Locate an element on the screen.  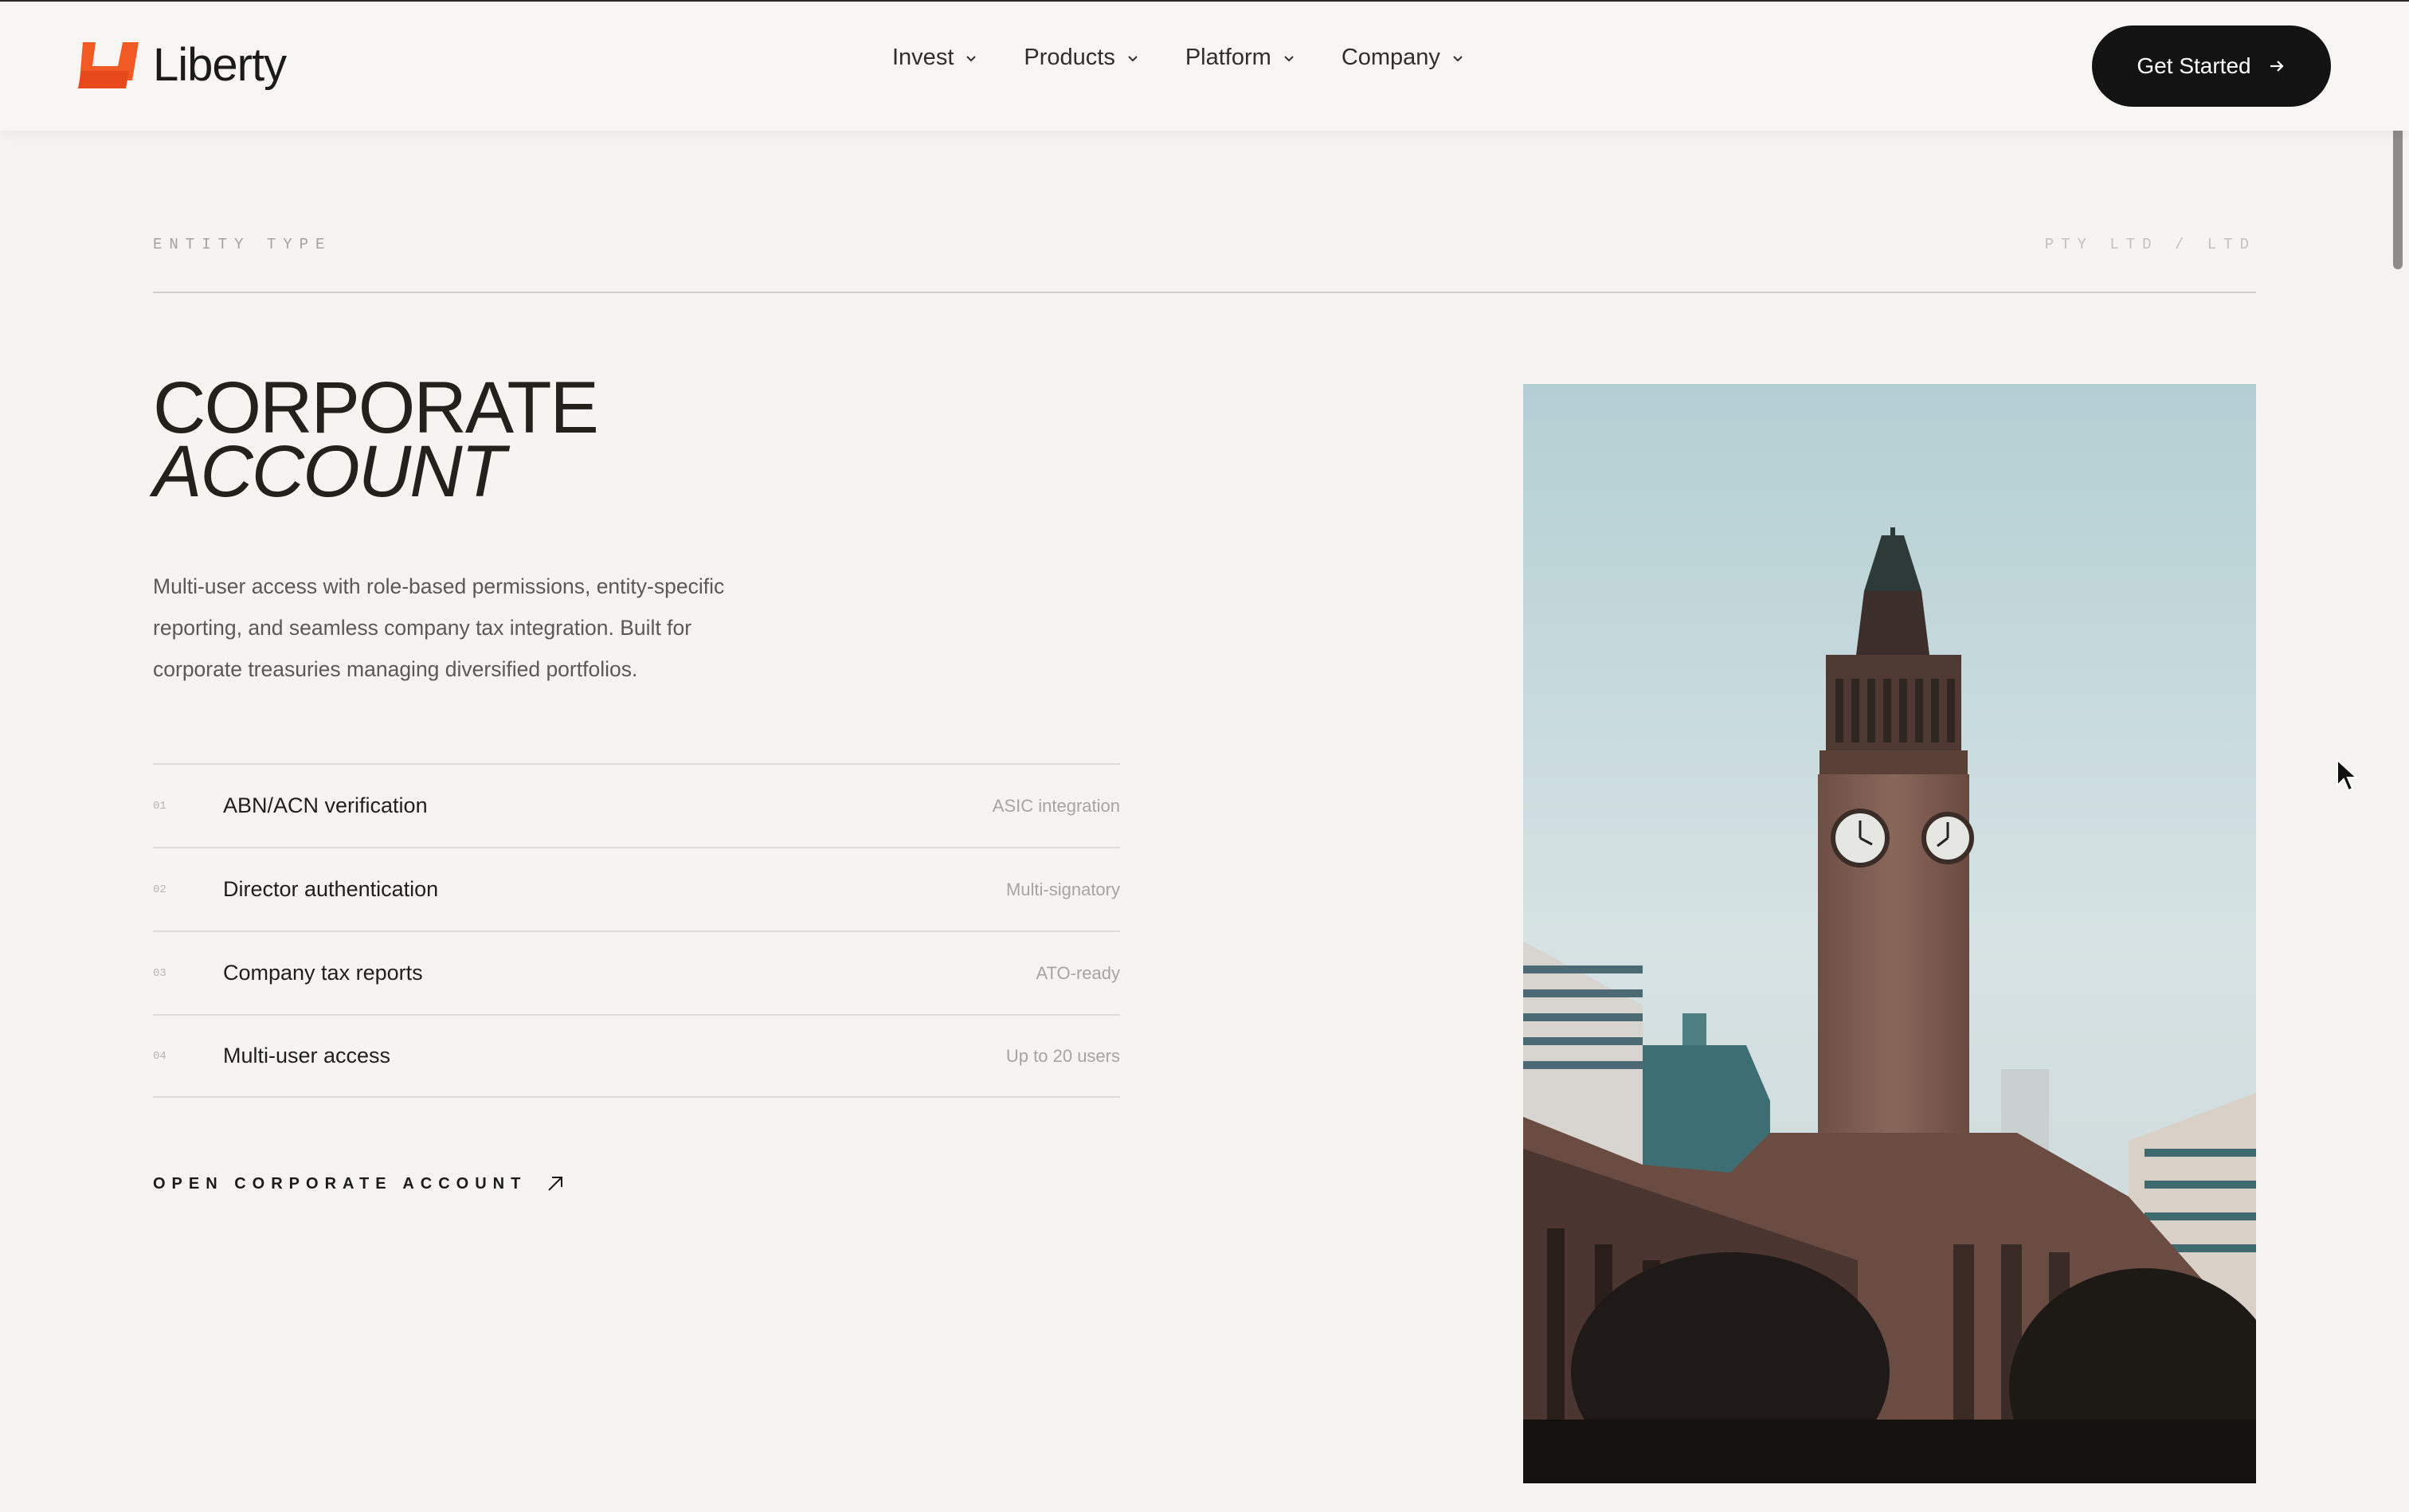
nav-item-label: Company is located at coordinates (1390, 58).